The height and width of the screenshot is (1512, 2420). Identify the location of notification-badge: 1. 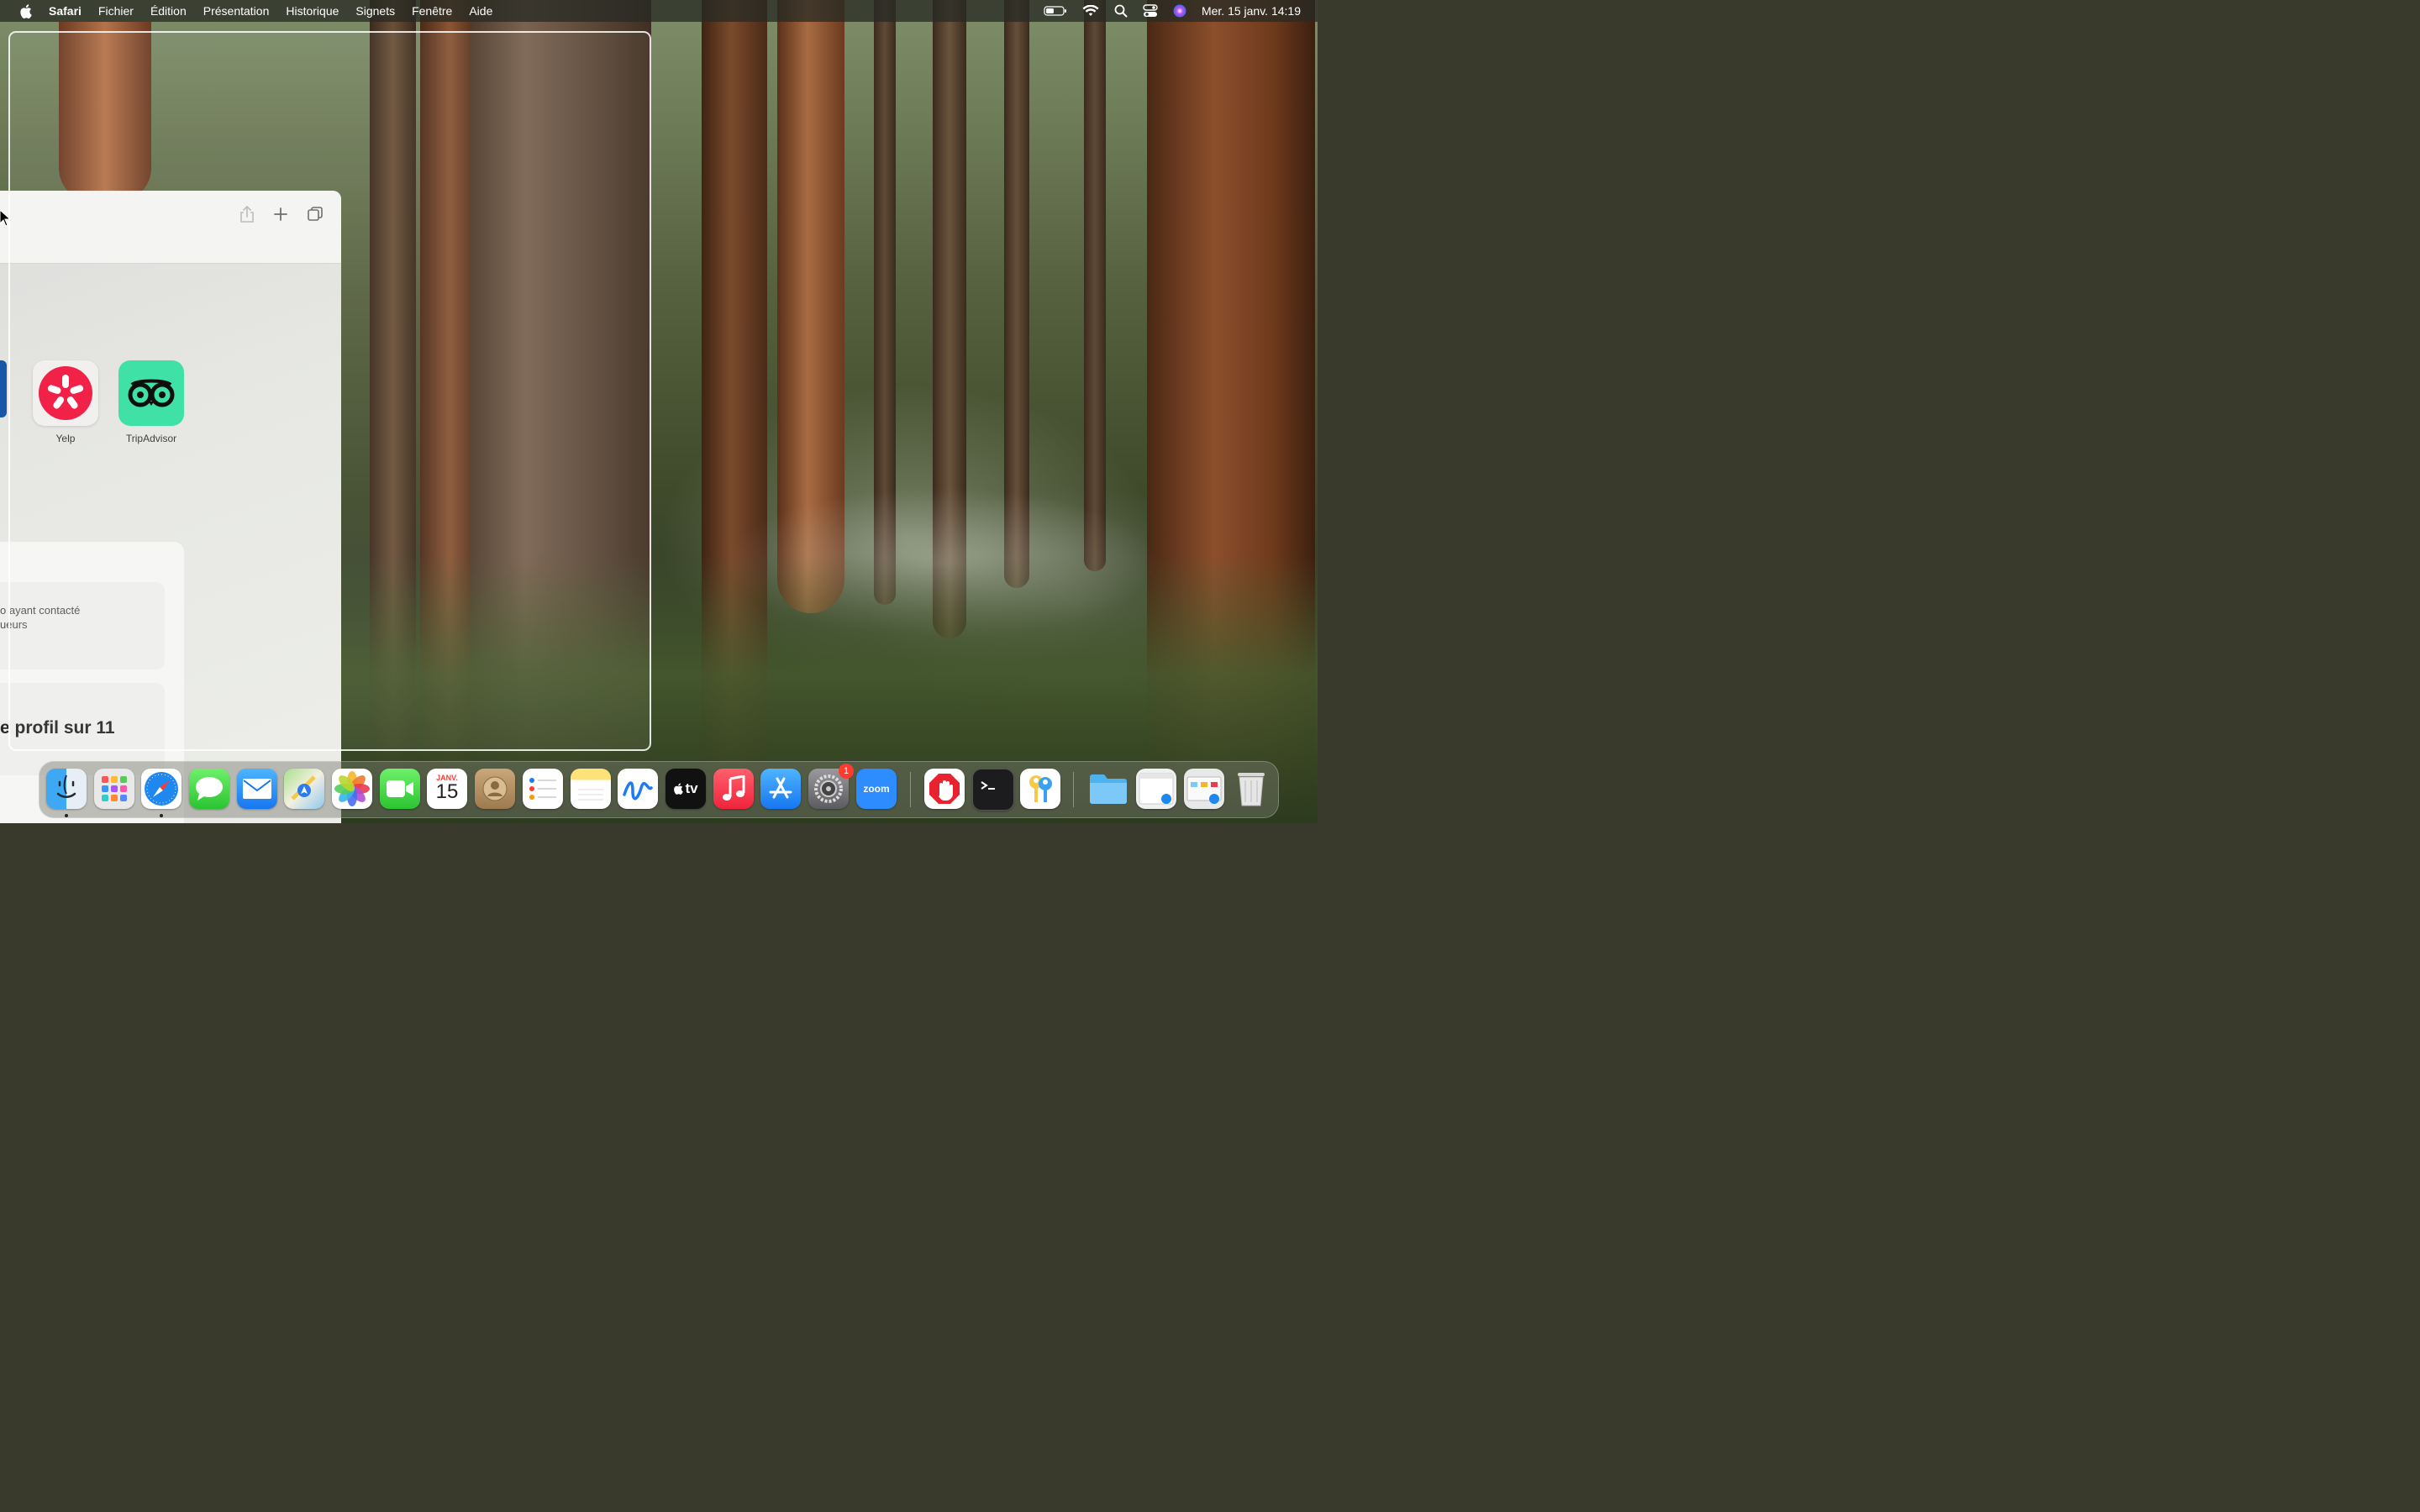
(846, 771).